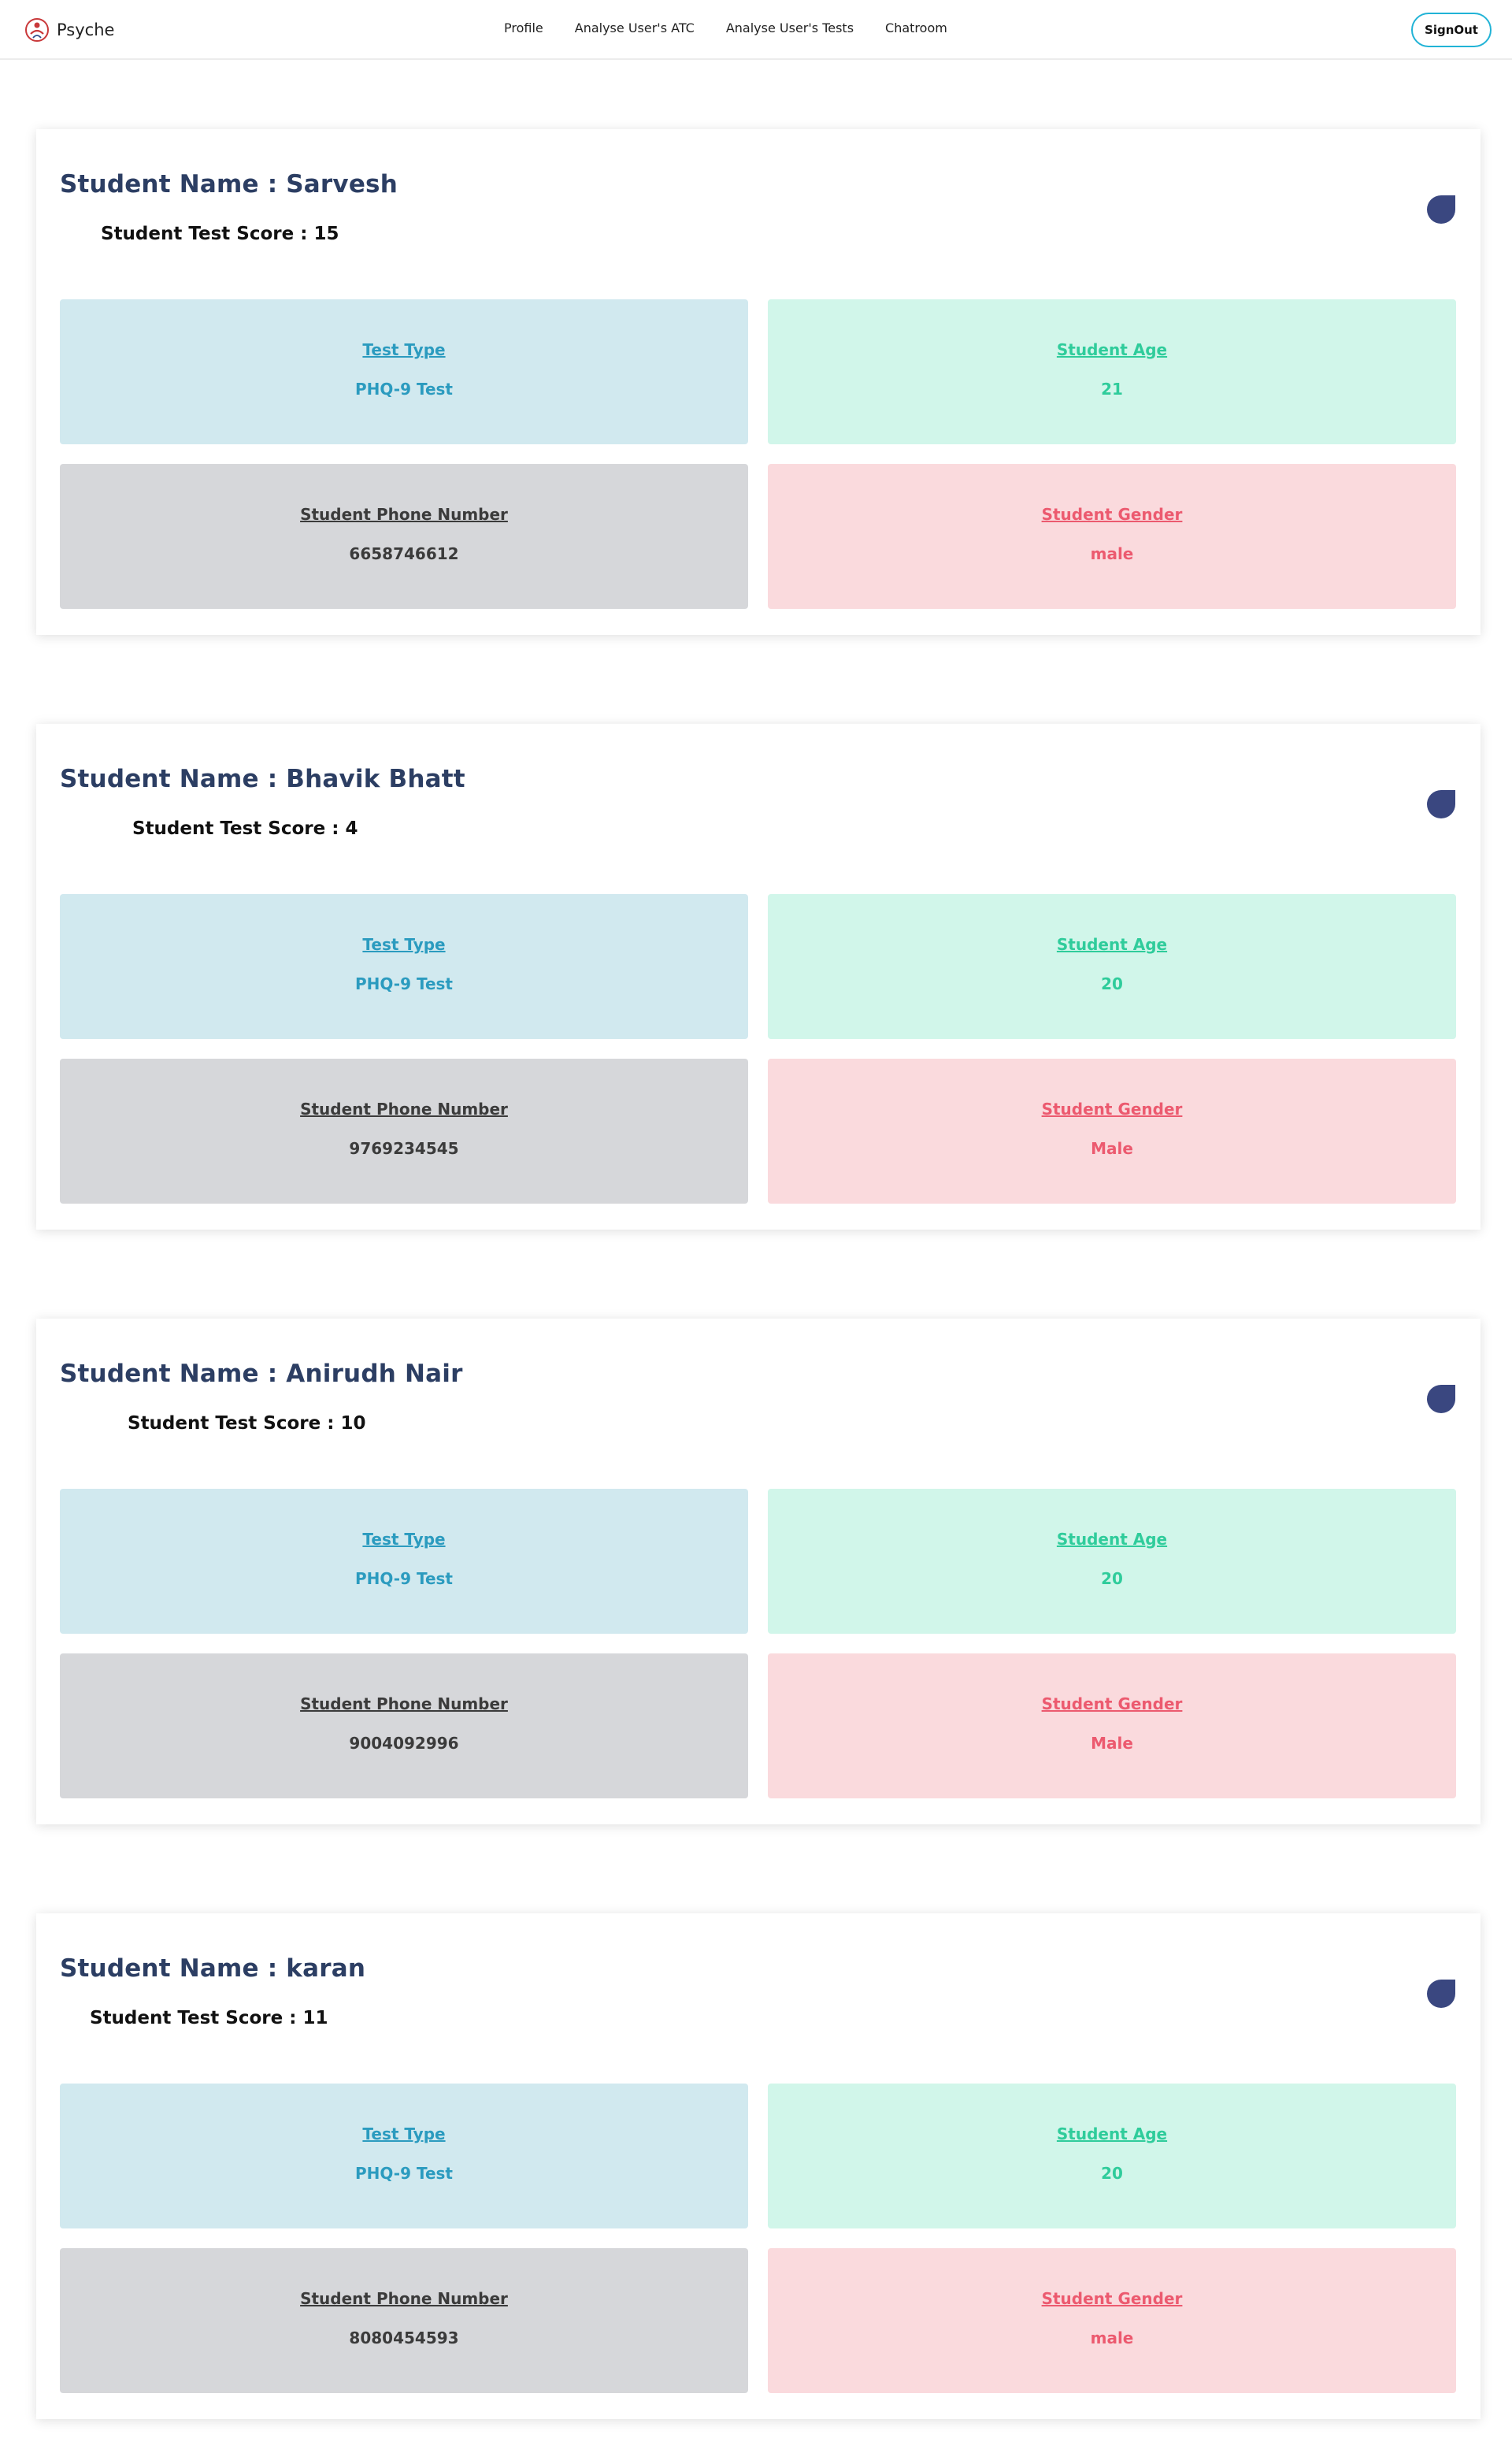 The height and width of the screenshot is (2464, 1512). What do you see at coordinates (1112, 371) in the screenshot?
I see `student-age-box: Student Age 21` at bounding box center [1112, 371].